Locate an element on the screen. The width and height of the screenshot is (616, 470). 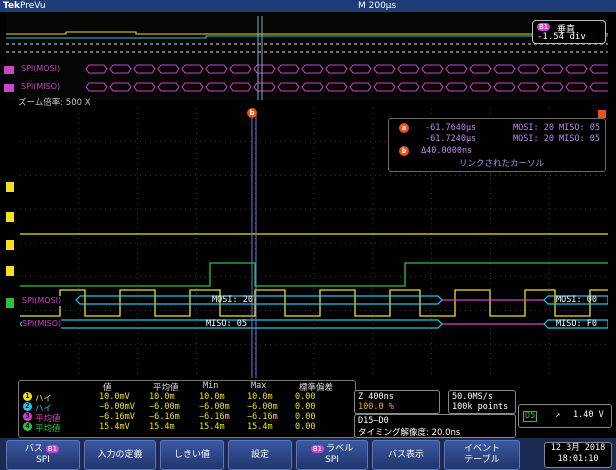
acquisition-mode: PreVu is located at coordinates (33, 6).